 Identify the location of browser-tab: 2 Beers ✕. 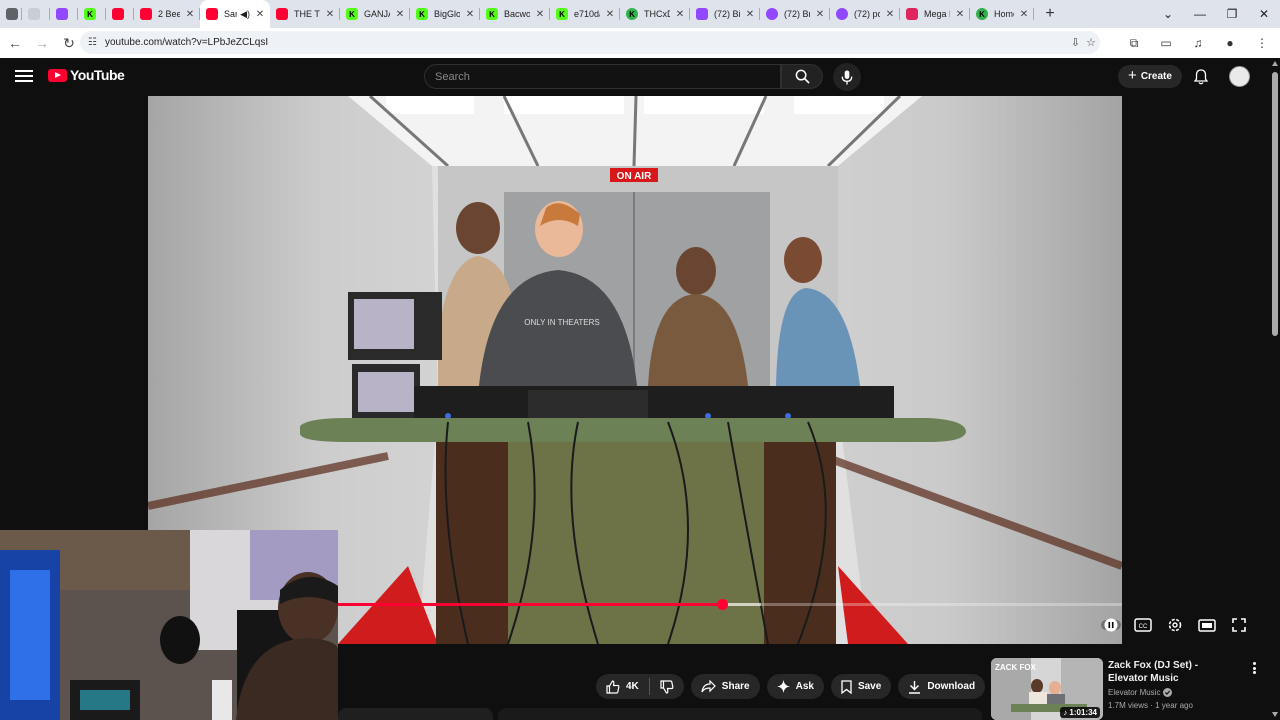
(167, 14).